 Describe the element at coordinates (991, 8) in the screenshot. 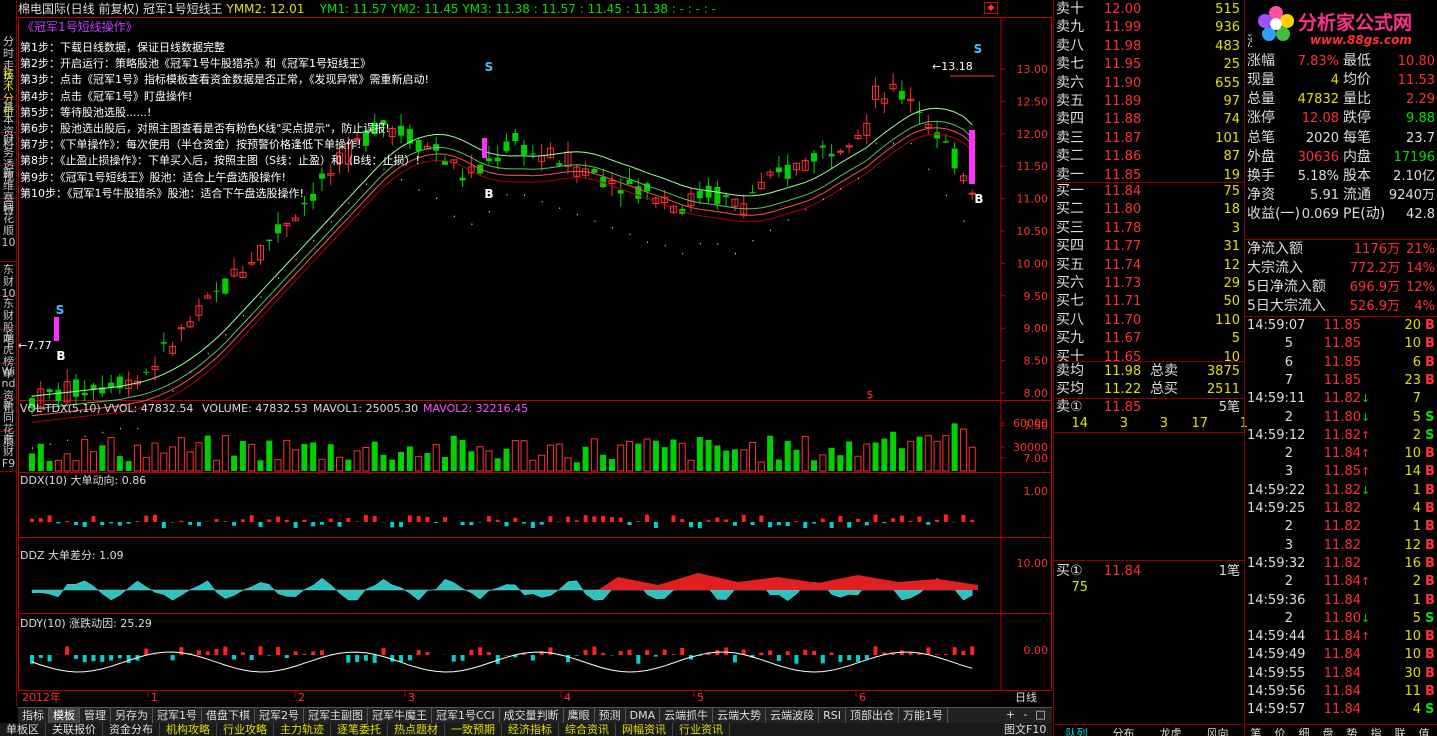

I see `close-icon: ◆` at that location.